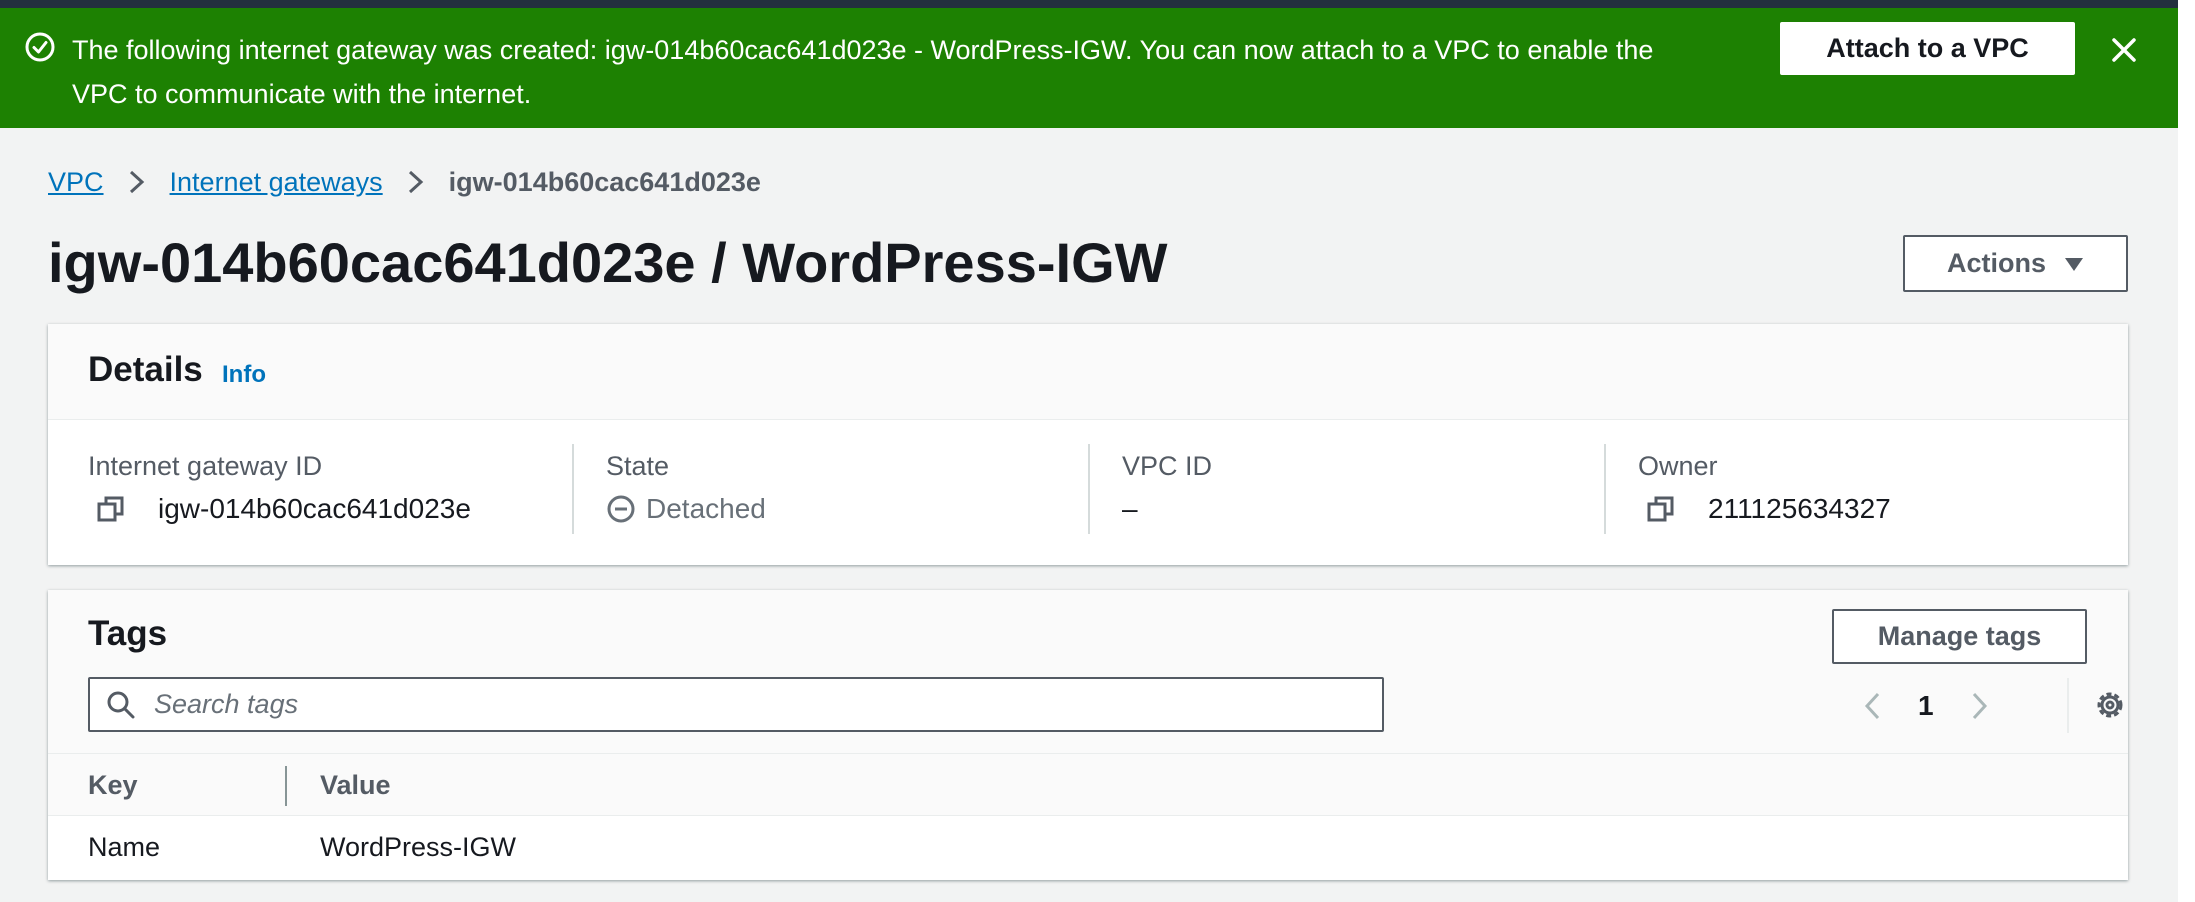 Image resolution: width=2195 pixels, height=902 pixels. I want to click on close-icon, so click(2124, 50).